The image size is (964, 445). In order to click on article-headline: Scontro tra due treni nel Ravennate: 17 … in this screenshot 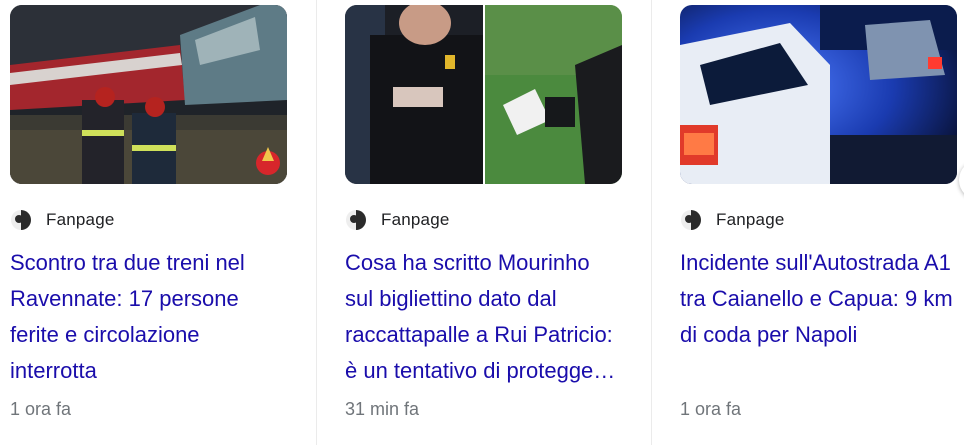, I will do `click(147, 317)`.